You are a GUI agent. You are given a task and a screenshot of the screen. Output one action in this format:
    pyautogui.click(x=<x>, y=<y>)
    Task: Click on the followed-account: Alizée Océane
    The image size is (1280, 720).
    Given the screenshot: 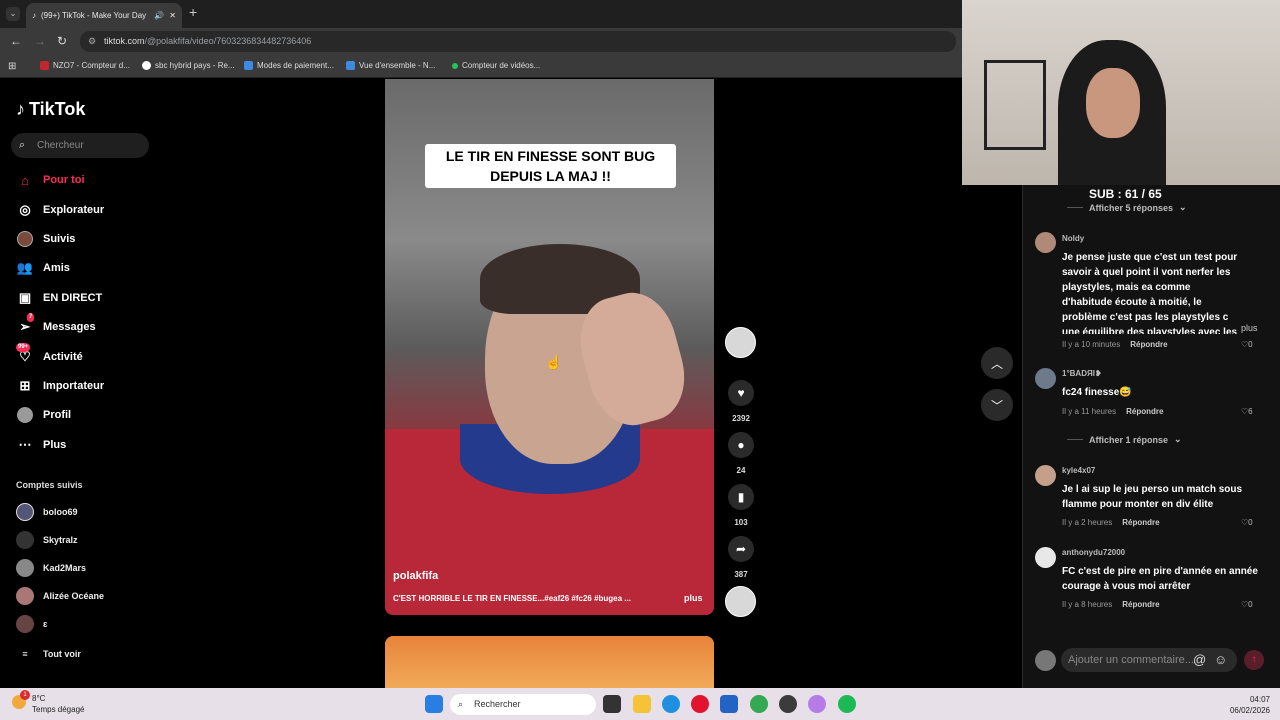 What is the action you would take?
    pyautogui.click(x=60, y=596)
    